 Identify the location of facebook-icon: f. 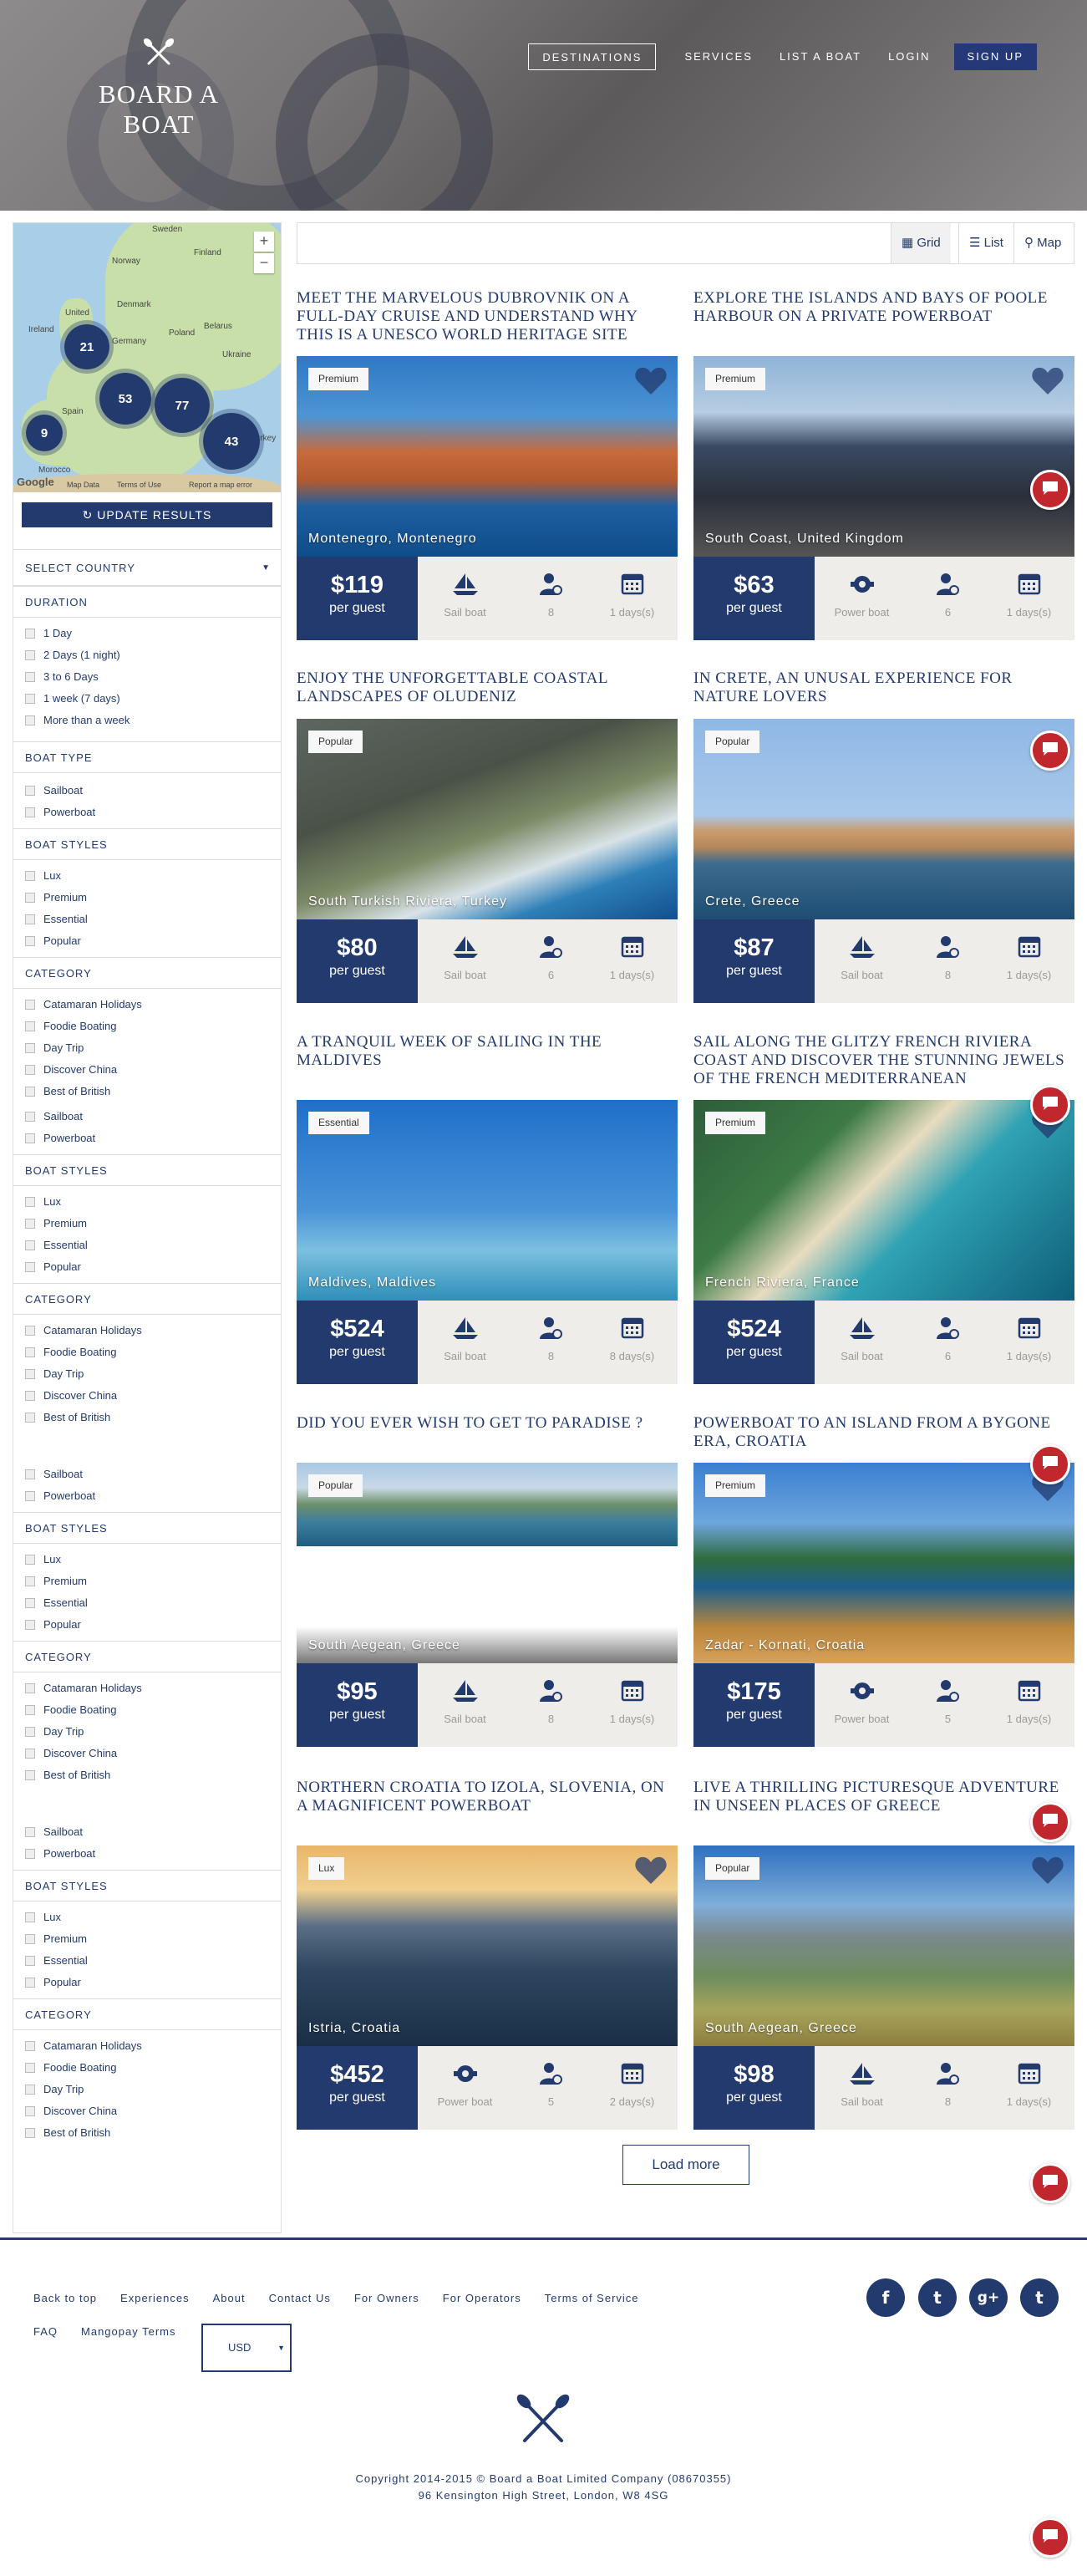
(885, 2297).